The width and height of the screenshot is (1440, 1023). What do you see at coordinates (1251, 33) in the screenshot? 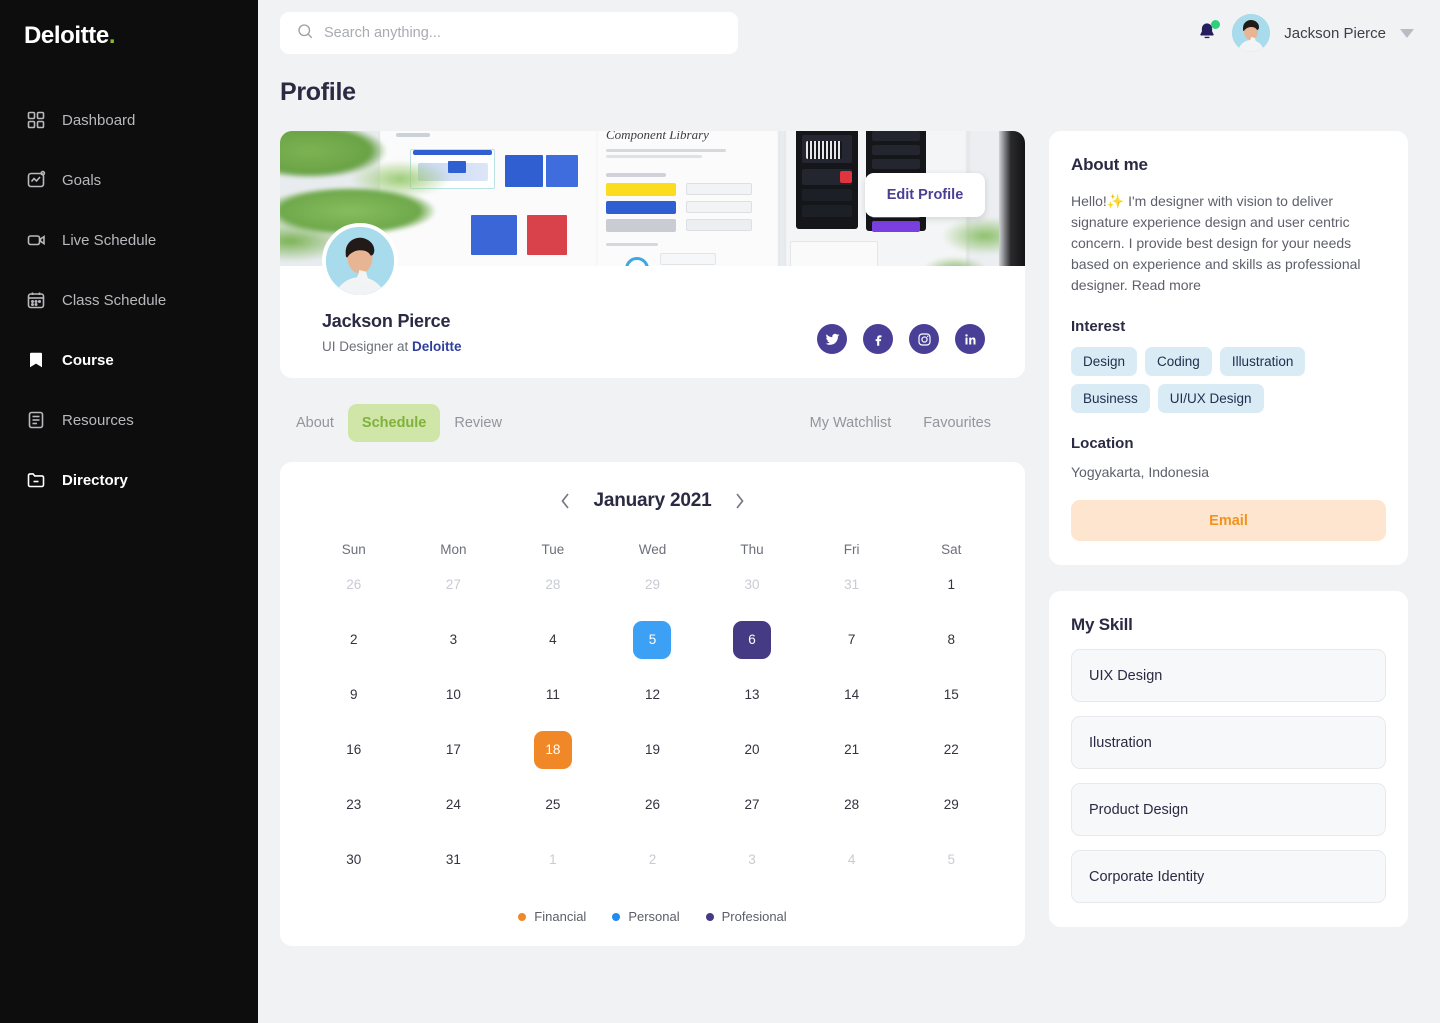
I see `avatar` at bounding box center [1251, 33].